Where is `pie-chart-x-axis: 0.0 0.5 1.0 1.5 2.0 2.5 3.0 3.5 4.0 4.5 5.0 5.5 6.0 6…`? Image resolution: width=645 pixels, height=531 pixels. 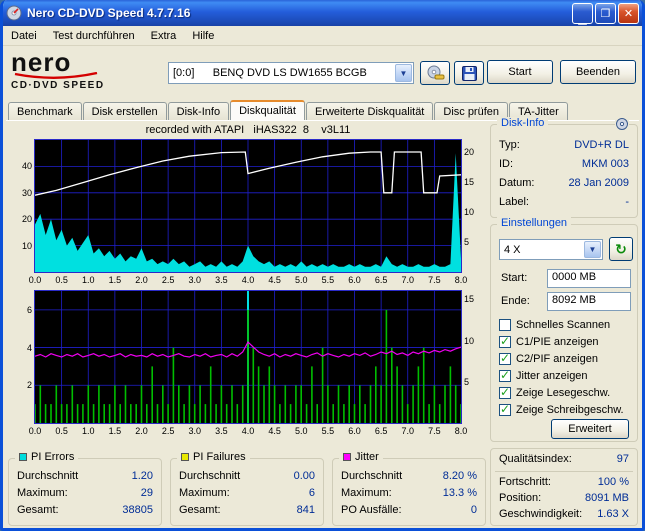
pie-chart-x-axis: 0.0 0.5 1.0 1.5 2.0 2.5 3.0 3.5 4.0 4.5 5.0 5.5 6.0 6… is located at coordinates (248, 280).